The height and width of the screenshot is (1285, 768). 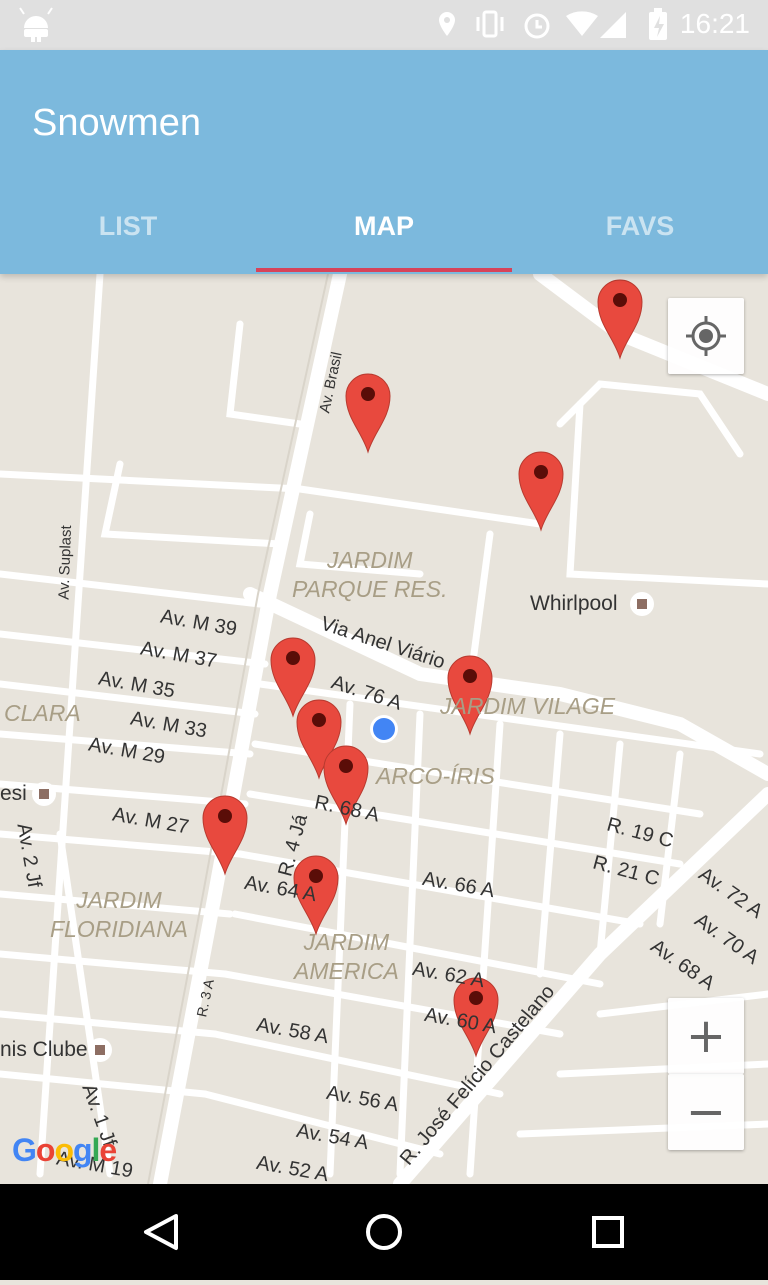 What do you see at coordinates (161, 1232) in the screenshot?
I see `back-icon` at bounding box center [161, 1232].